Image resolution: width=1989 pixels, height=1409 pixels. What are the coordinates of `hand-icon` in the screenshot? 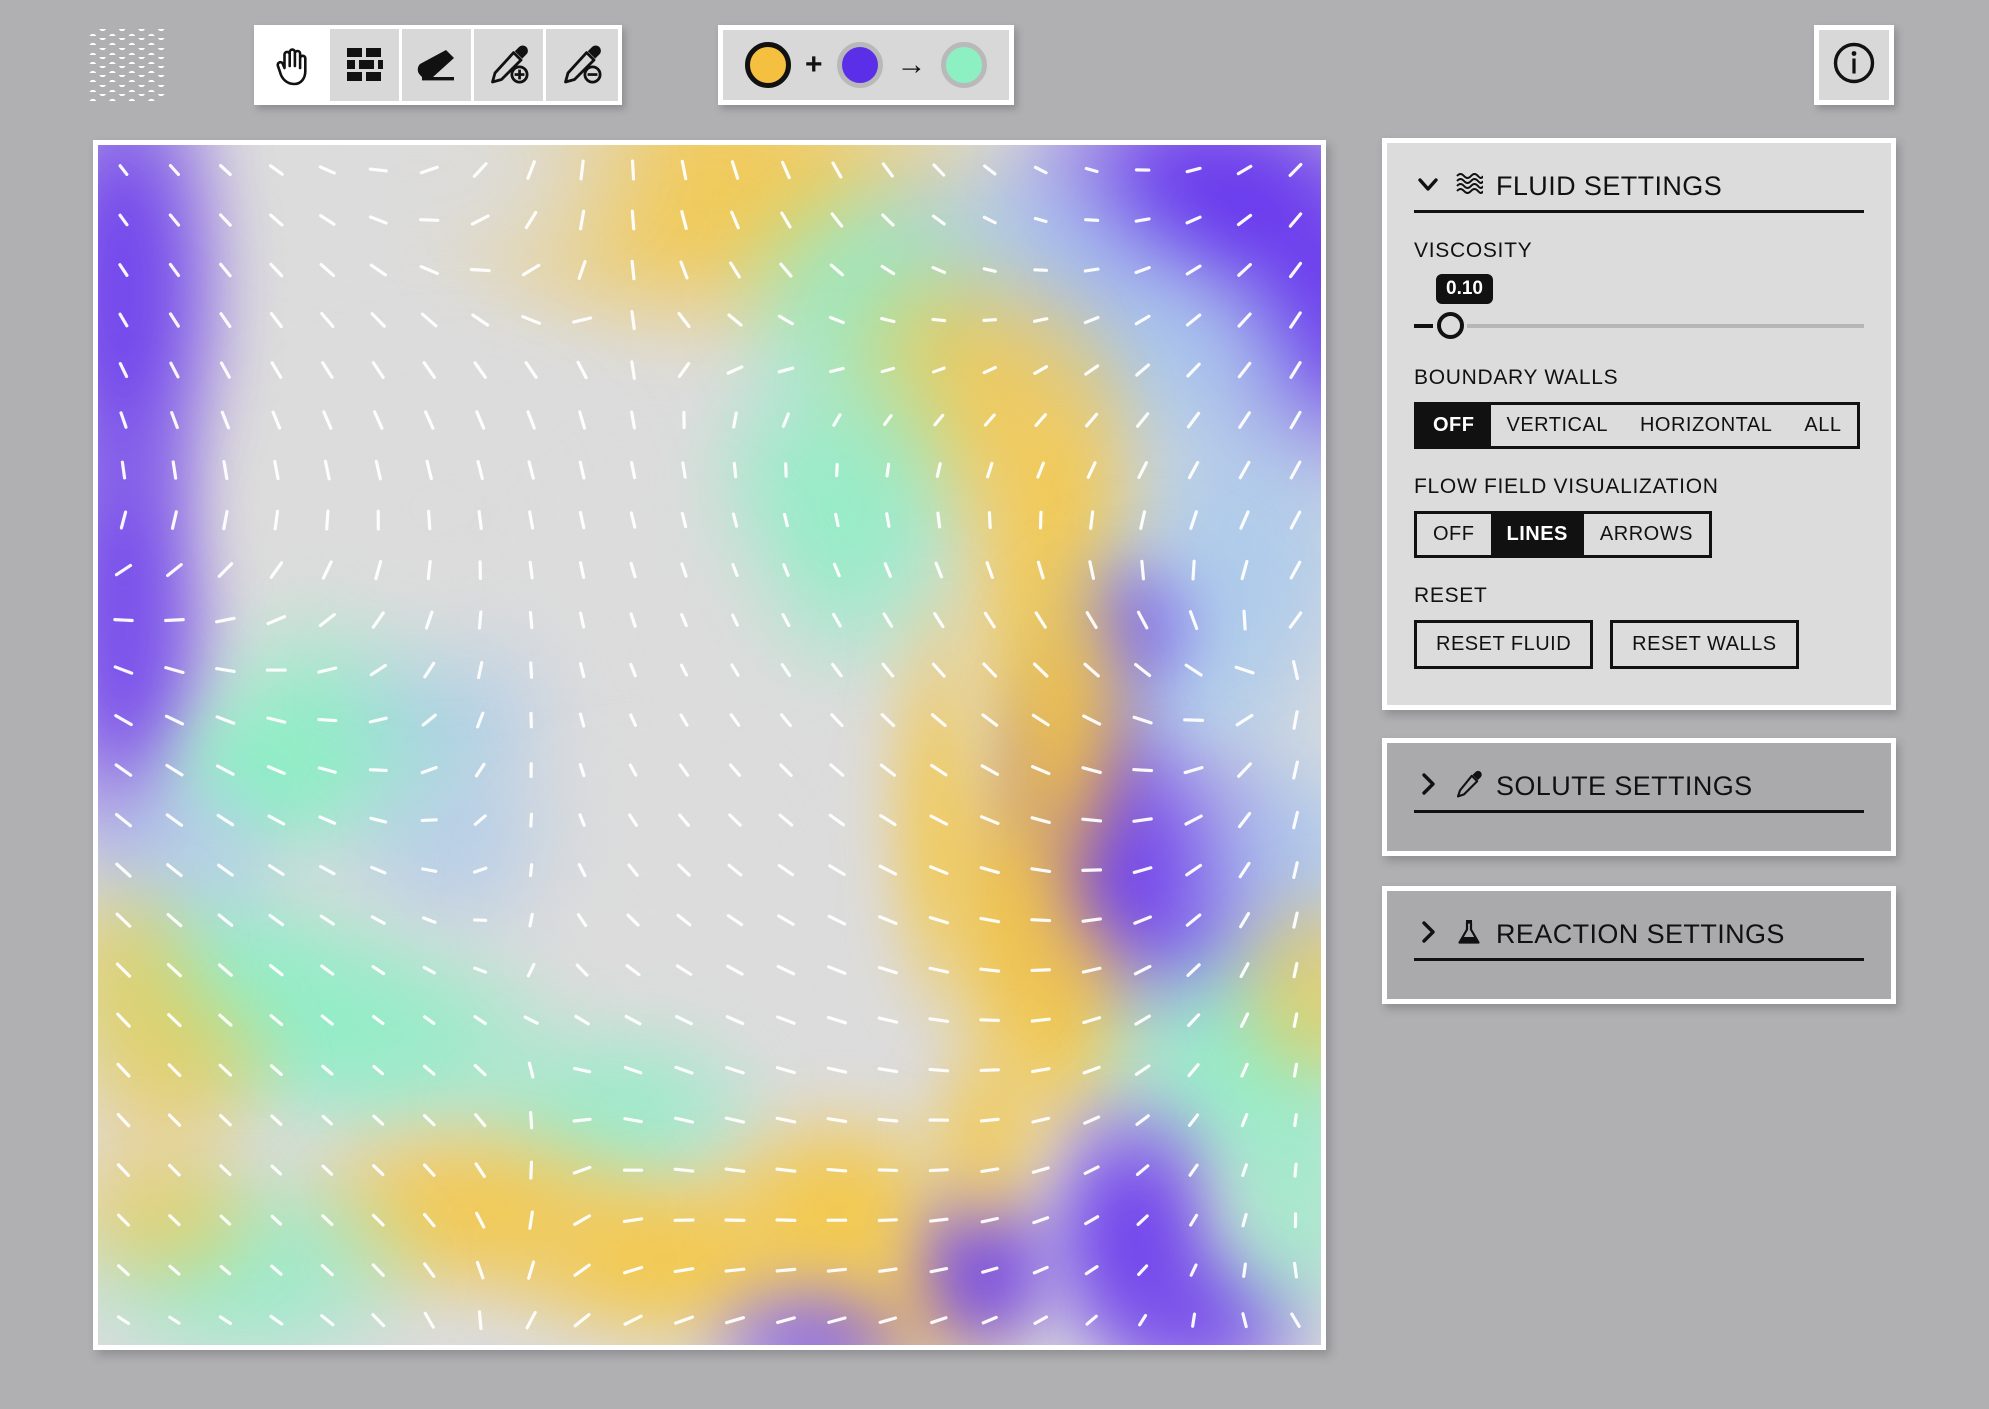 It's located at (293, 65).